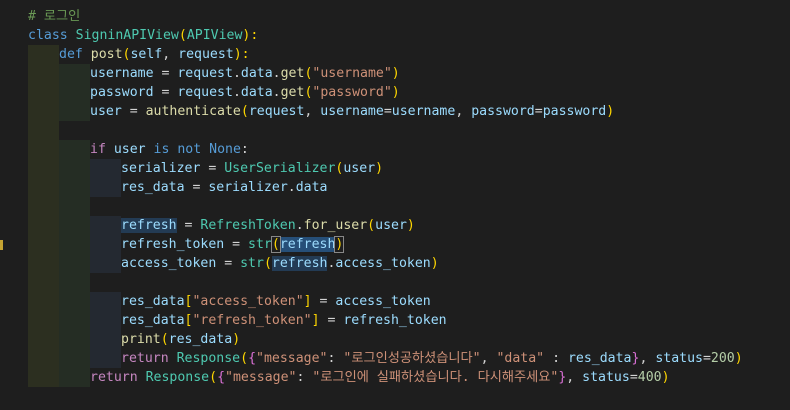  I want to click on code-text: username = request.data.get("username"), so click(245, 73).